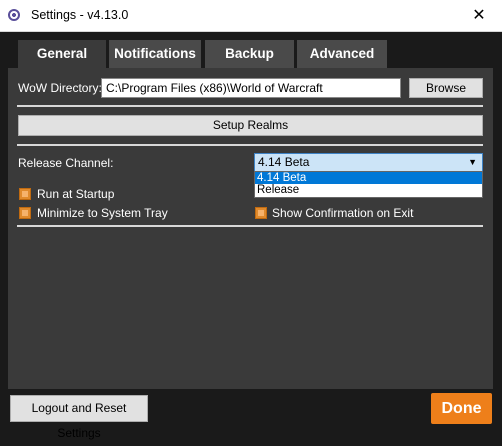  What do you see at coordinates (249, 54) in the screenshot?
I see `tab-backup: Backup` at bounding box center [249, 54].